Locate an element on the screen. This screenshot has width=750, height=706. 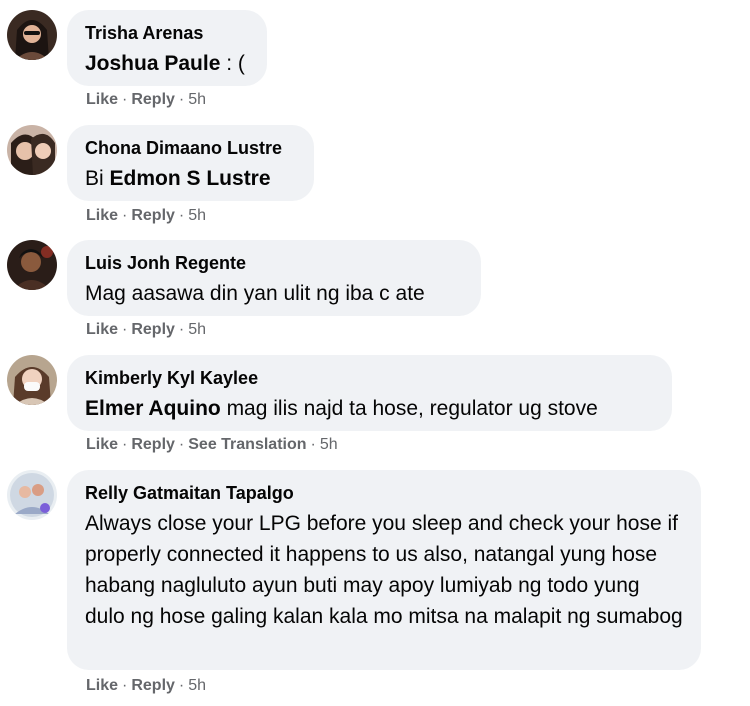
author-name: Relly Gatmaitan Tapalgo is located at coordinates (384, 493).